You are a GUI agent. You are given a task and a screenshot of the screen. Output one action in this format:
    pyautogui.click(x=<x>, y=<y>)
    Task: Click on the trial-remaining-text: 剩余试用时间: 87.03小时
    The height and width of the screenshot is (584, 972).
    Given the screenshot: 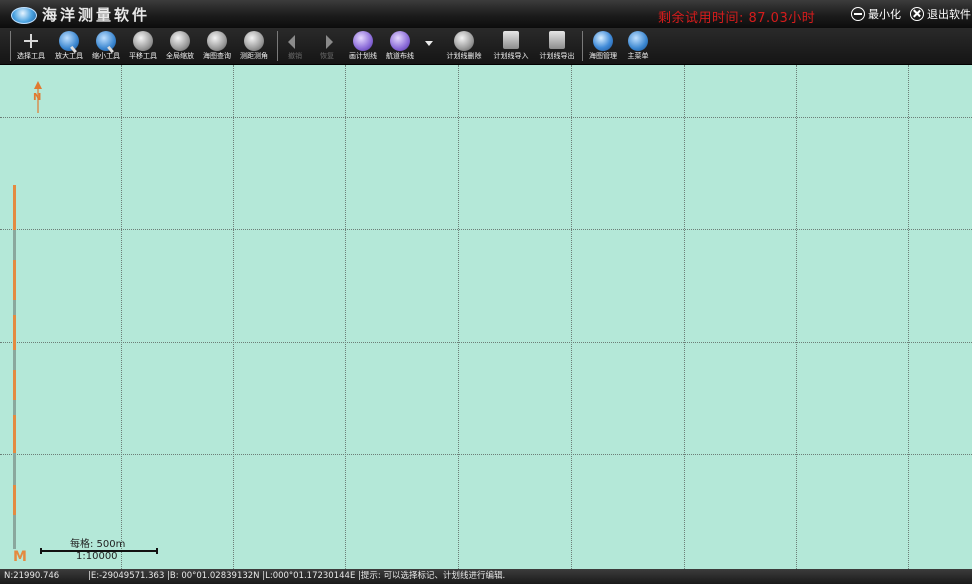 What is the action you would take?
    pyautogui.click(x=737, y=18)
    